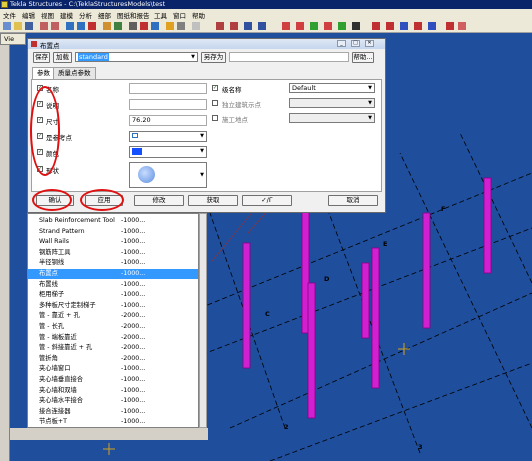  What do you see at coordinates (13, 39) in the screenshot?
I see `view-caption: Vie` at bounding box center [13, 39].